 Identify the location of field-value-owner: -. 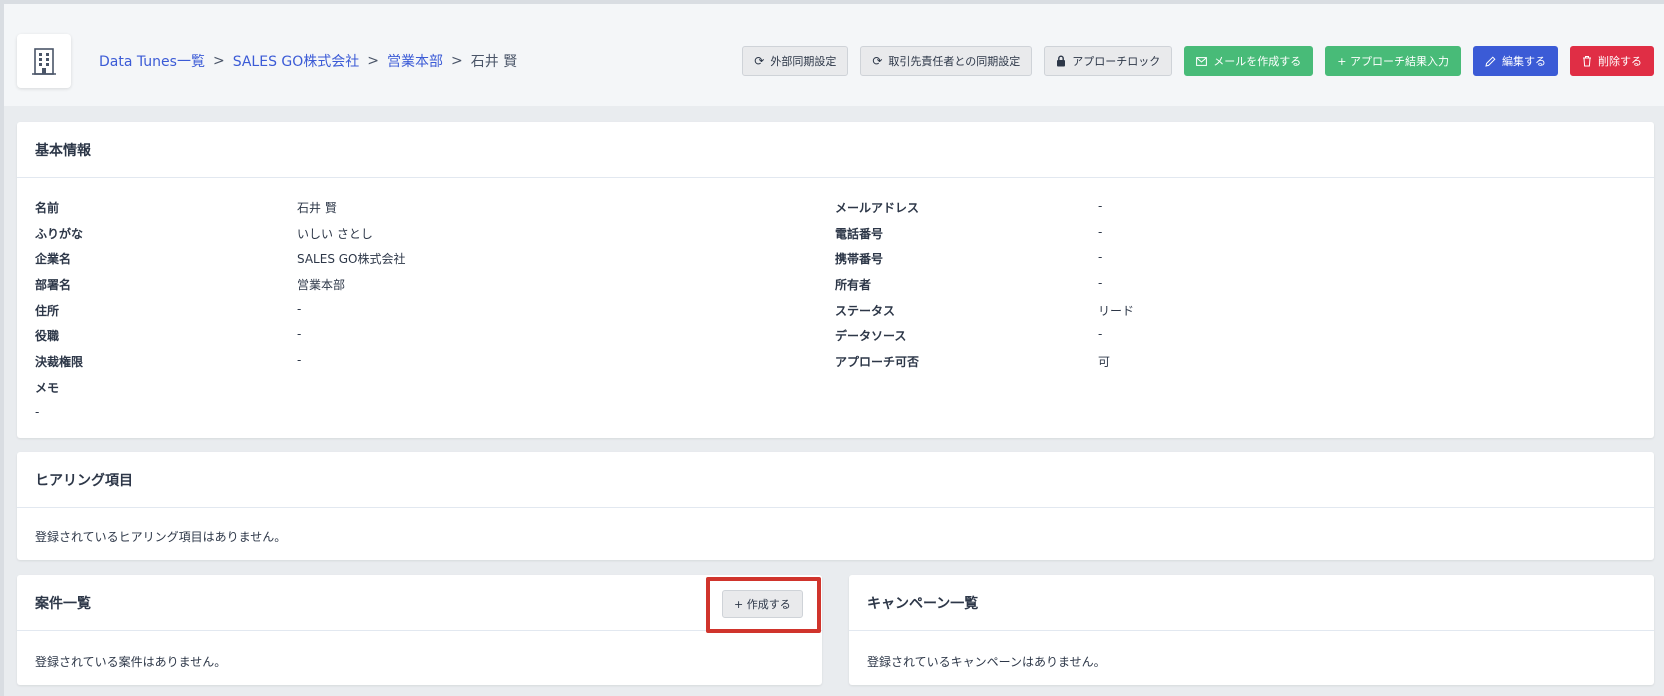
(1100, 283).